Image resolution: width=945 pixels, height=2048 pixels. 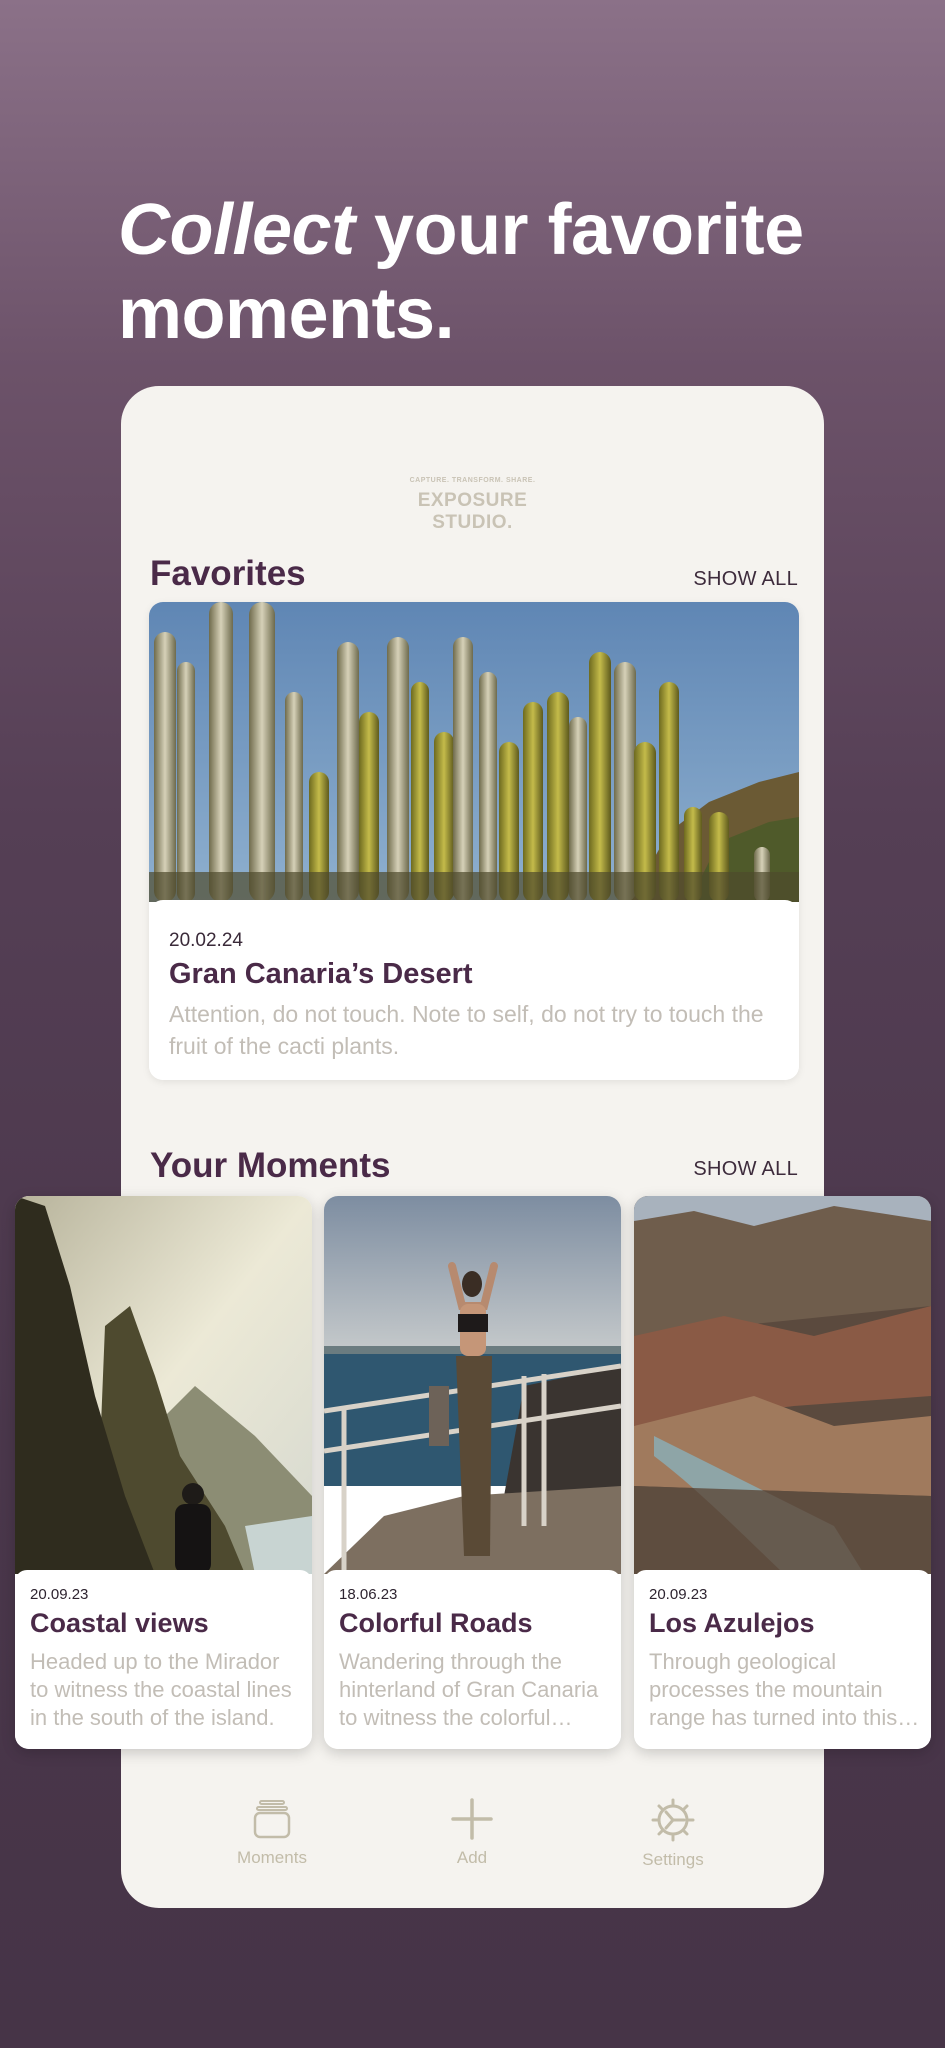 What do you see at coordinates (119, 1623) in the screenshot?
I see `moment-title: Coastal views` at bounding box center [119, 1623].